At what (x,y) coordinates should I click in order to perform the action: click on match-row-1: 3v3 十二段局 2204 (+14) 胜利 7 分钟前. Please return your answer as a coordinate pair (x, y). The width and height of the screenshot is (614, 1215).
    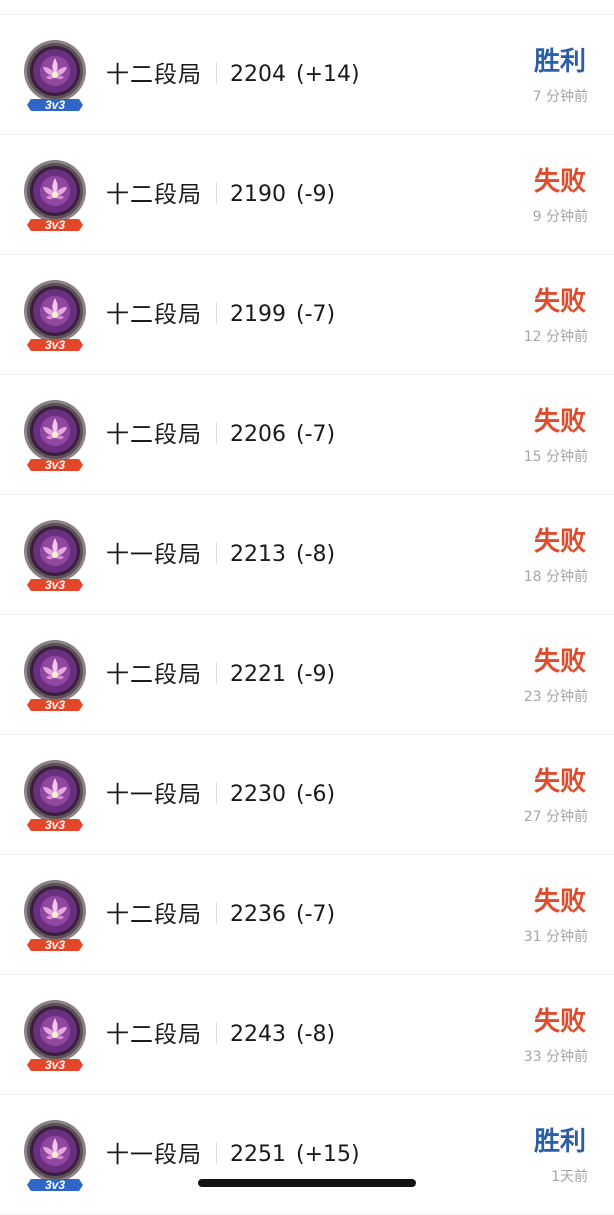
    Looking at the image, I should click on (307, 75).